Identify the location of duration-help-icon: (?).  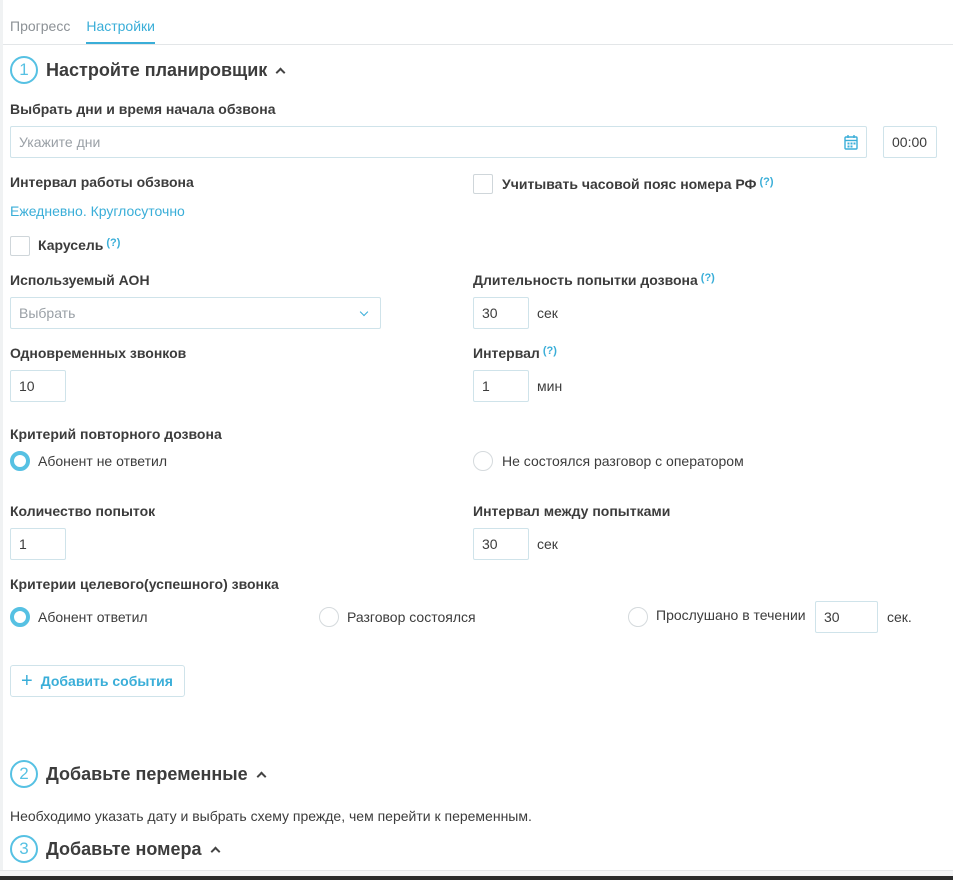
(708, 278).